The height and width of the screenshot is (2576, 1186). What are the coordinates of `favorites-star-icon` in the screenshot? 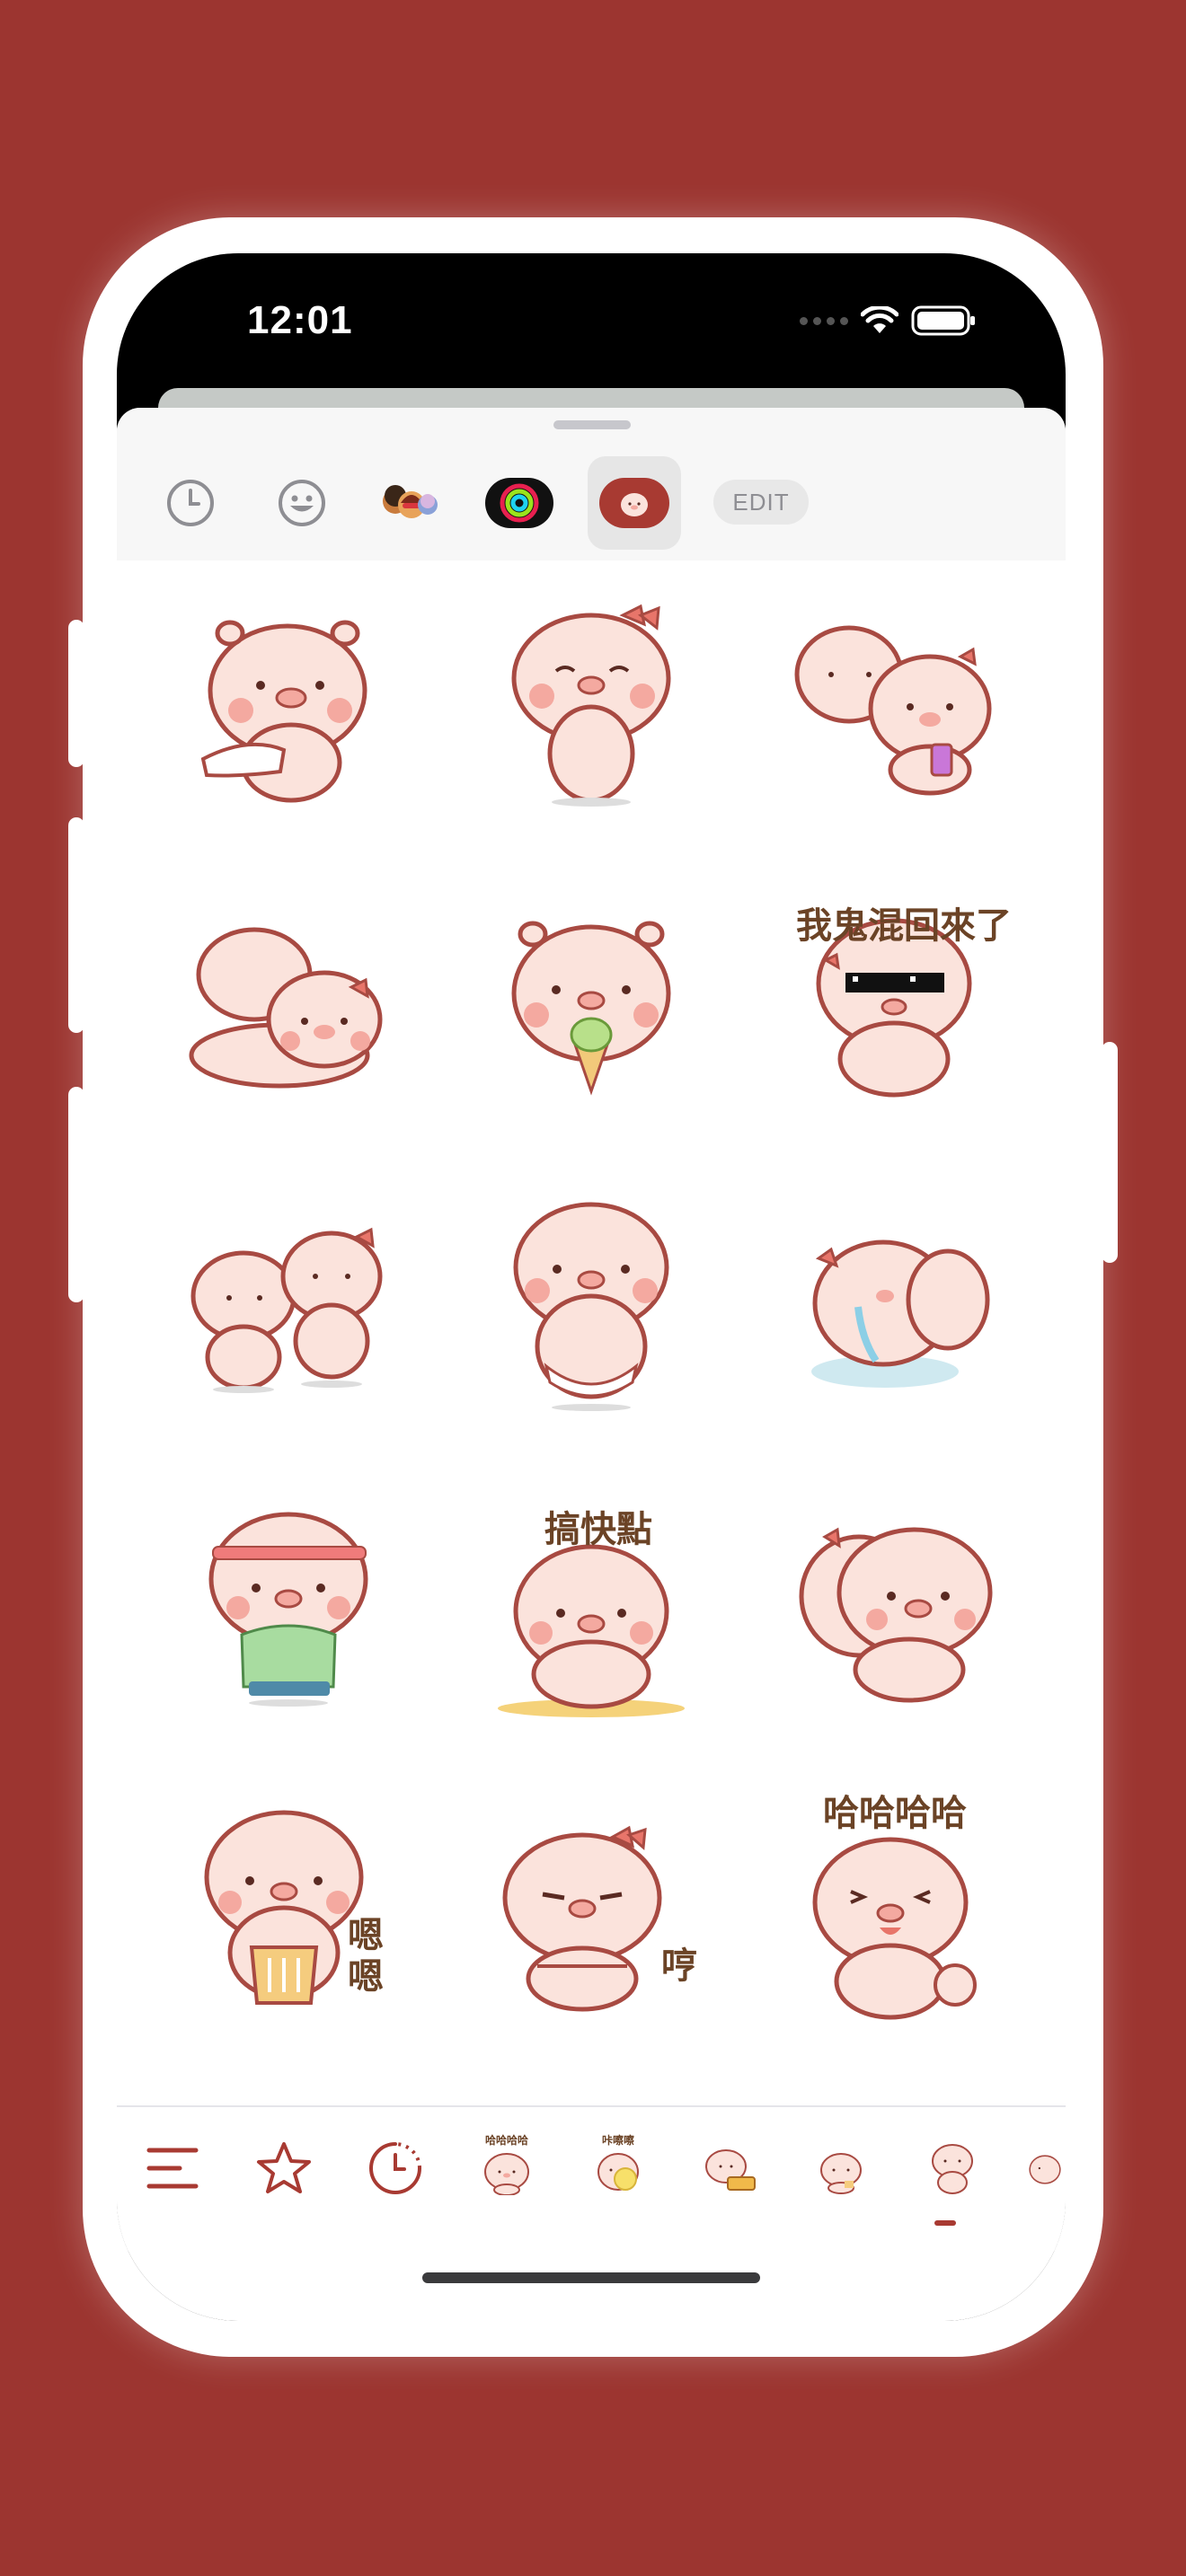 It's located at (284, 2168).